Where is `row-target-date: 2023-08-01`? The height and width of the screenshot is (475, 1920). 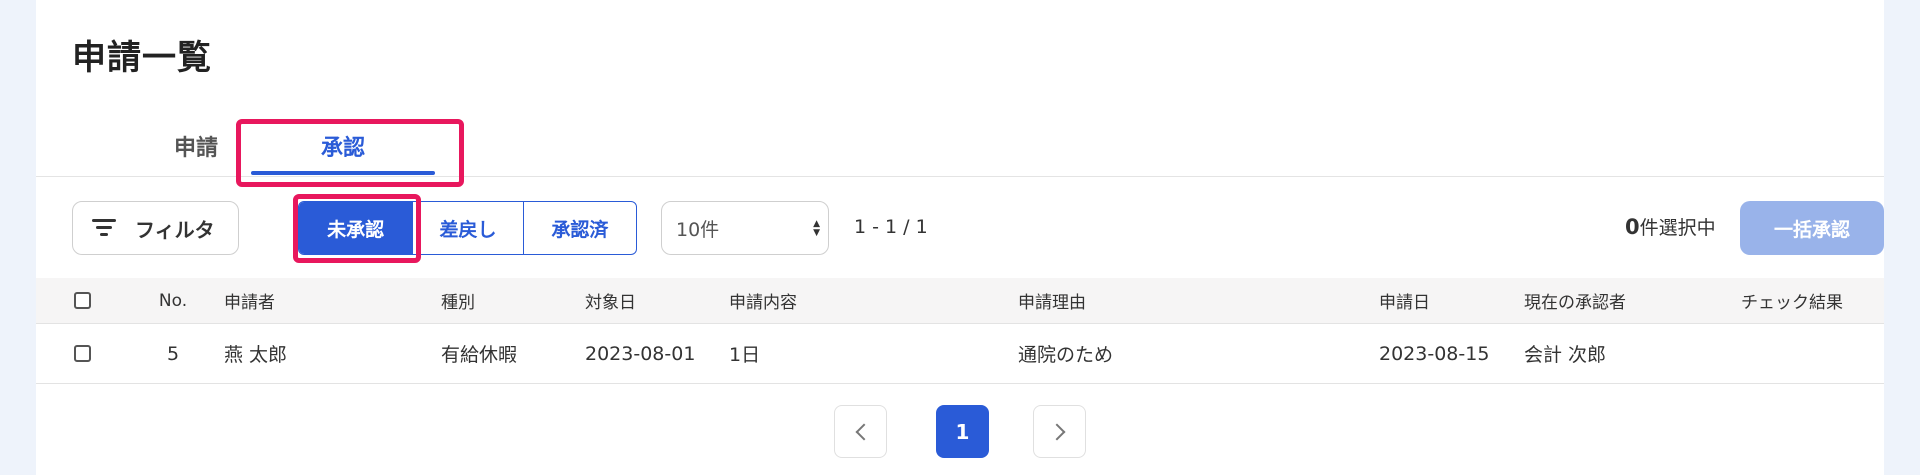 row-target-date: 2023-08-01 is located at coordinates (640, 353).